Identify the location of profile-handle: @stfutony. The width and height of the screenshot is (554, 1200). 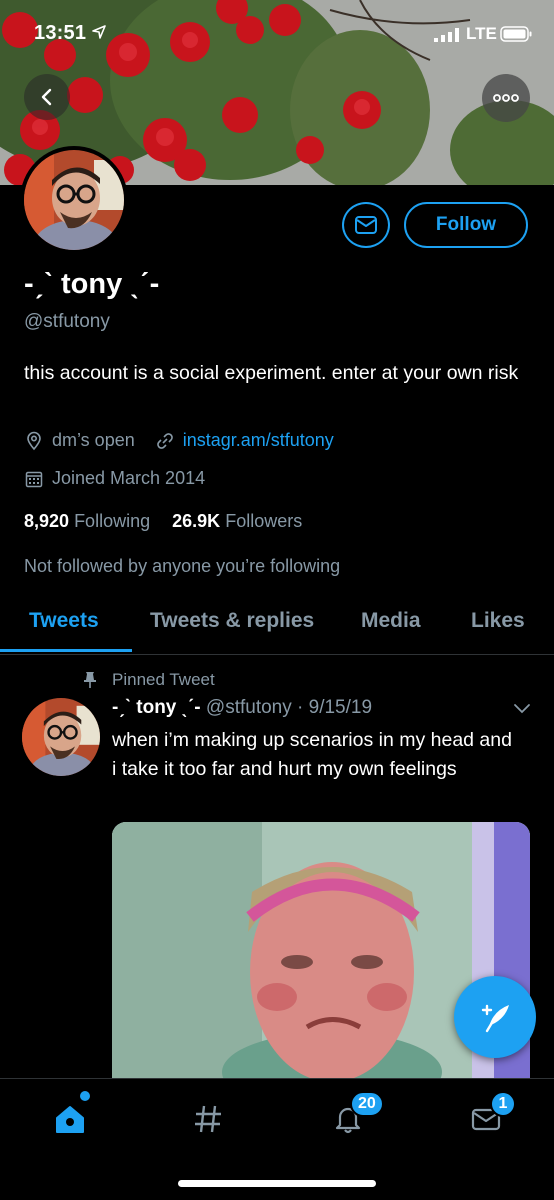
(67, 321).